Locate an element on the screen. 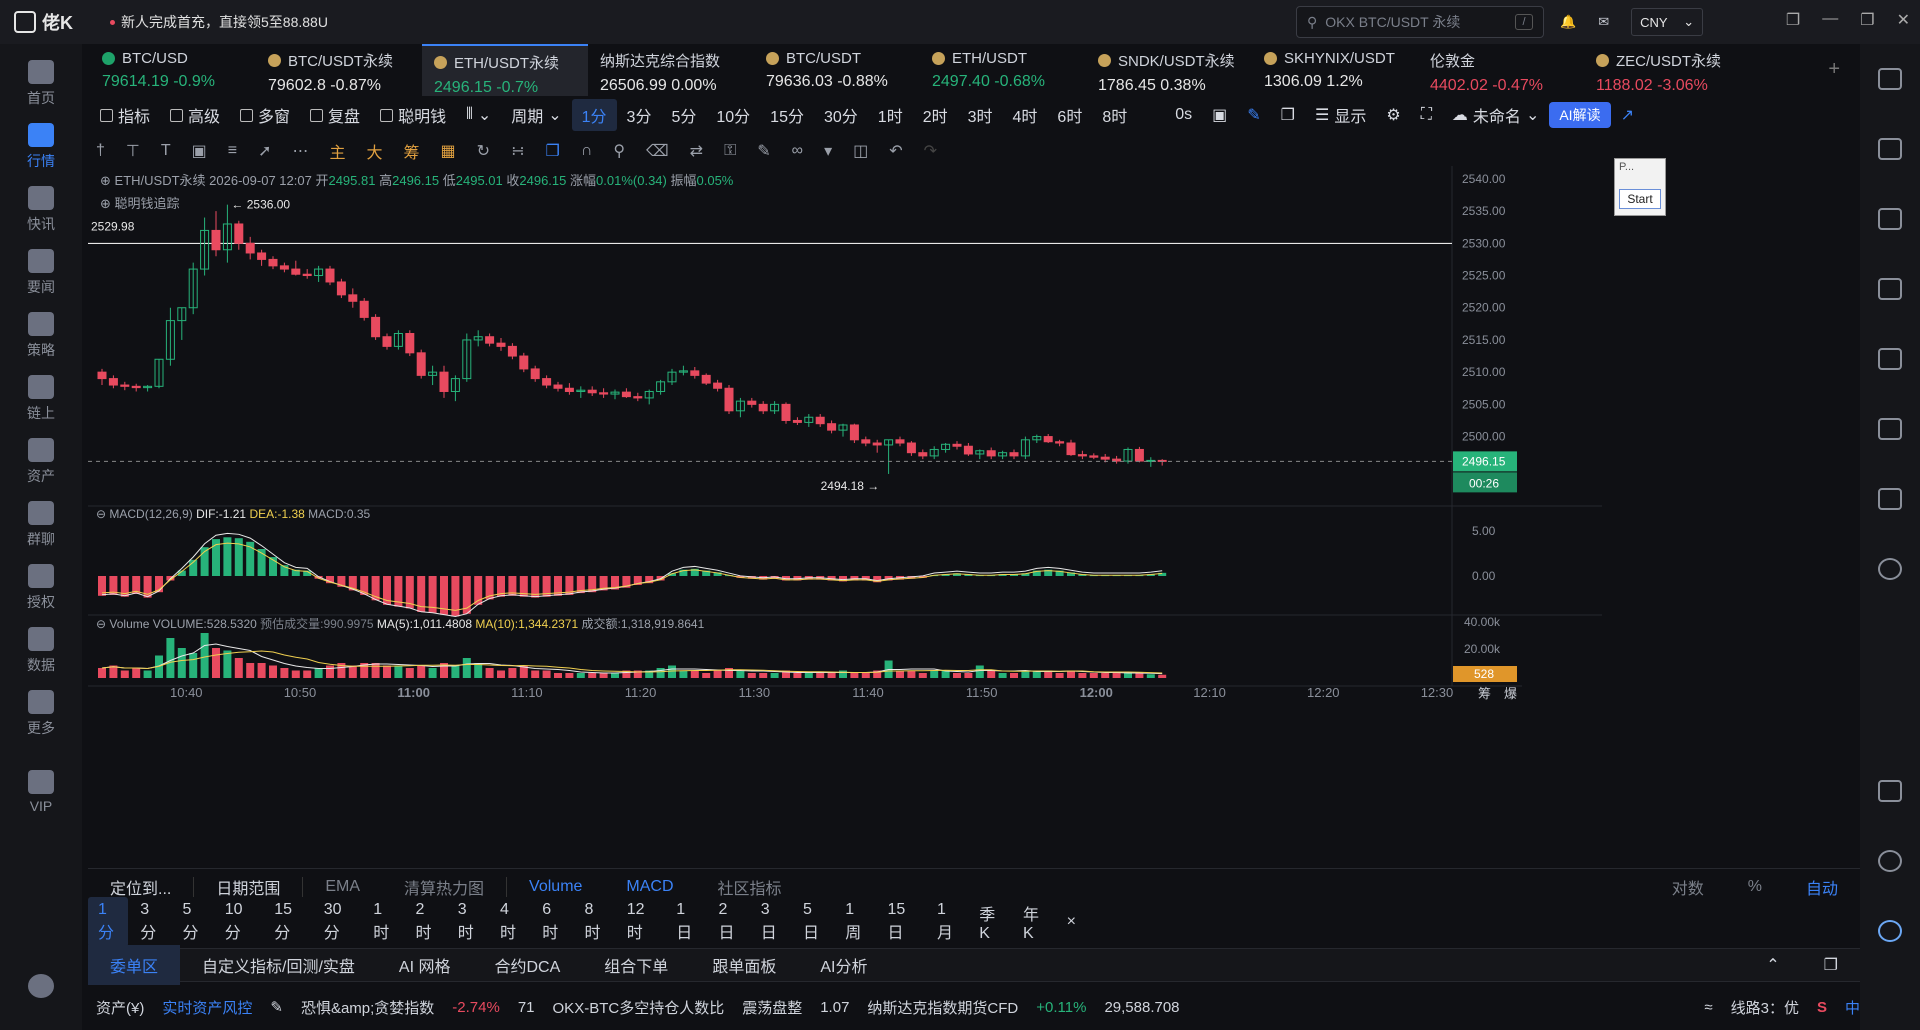 Image resolution: width=1920 pixels, height=1030 pixels. range-button: 6时 is located at coordinates (552, 922).